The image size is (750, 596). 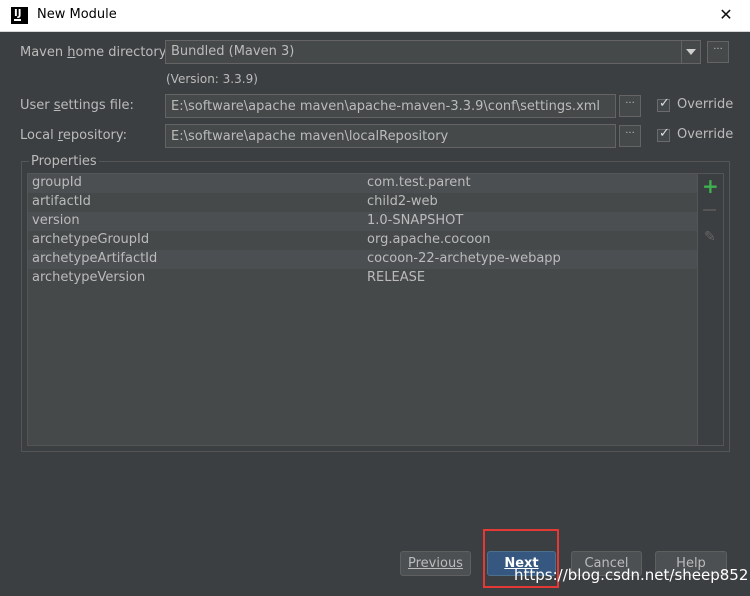 What do you see at coordinates (233, 51) in the screenshot?
I see `maven-home-value: Bundled (Maven 3)` at bounding box center [233, 51].